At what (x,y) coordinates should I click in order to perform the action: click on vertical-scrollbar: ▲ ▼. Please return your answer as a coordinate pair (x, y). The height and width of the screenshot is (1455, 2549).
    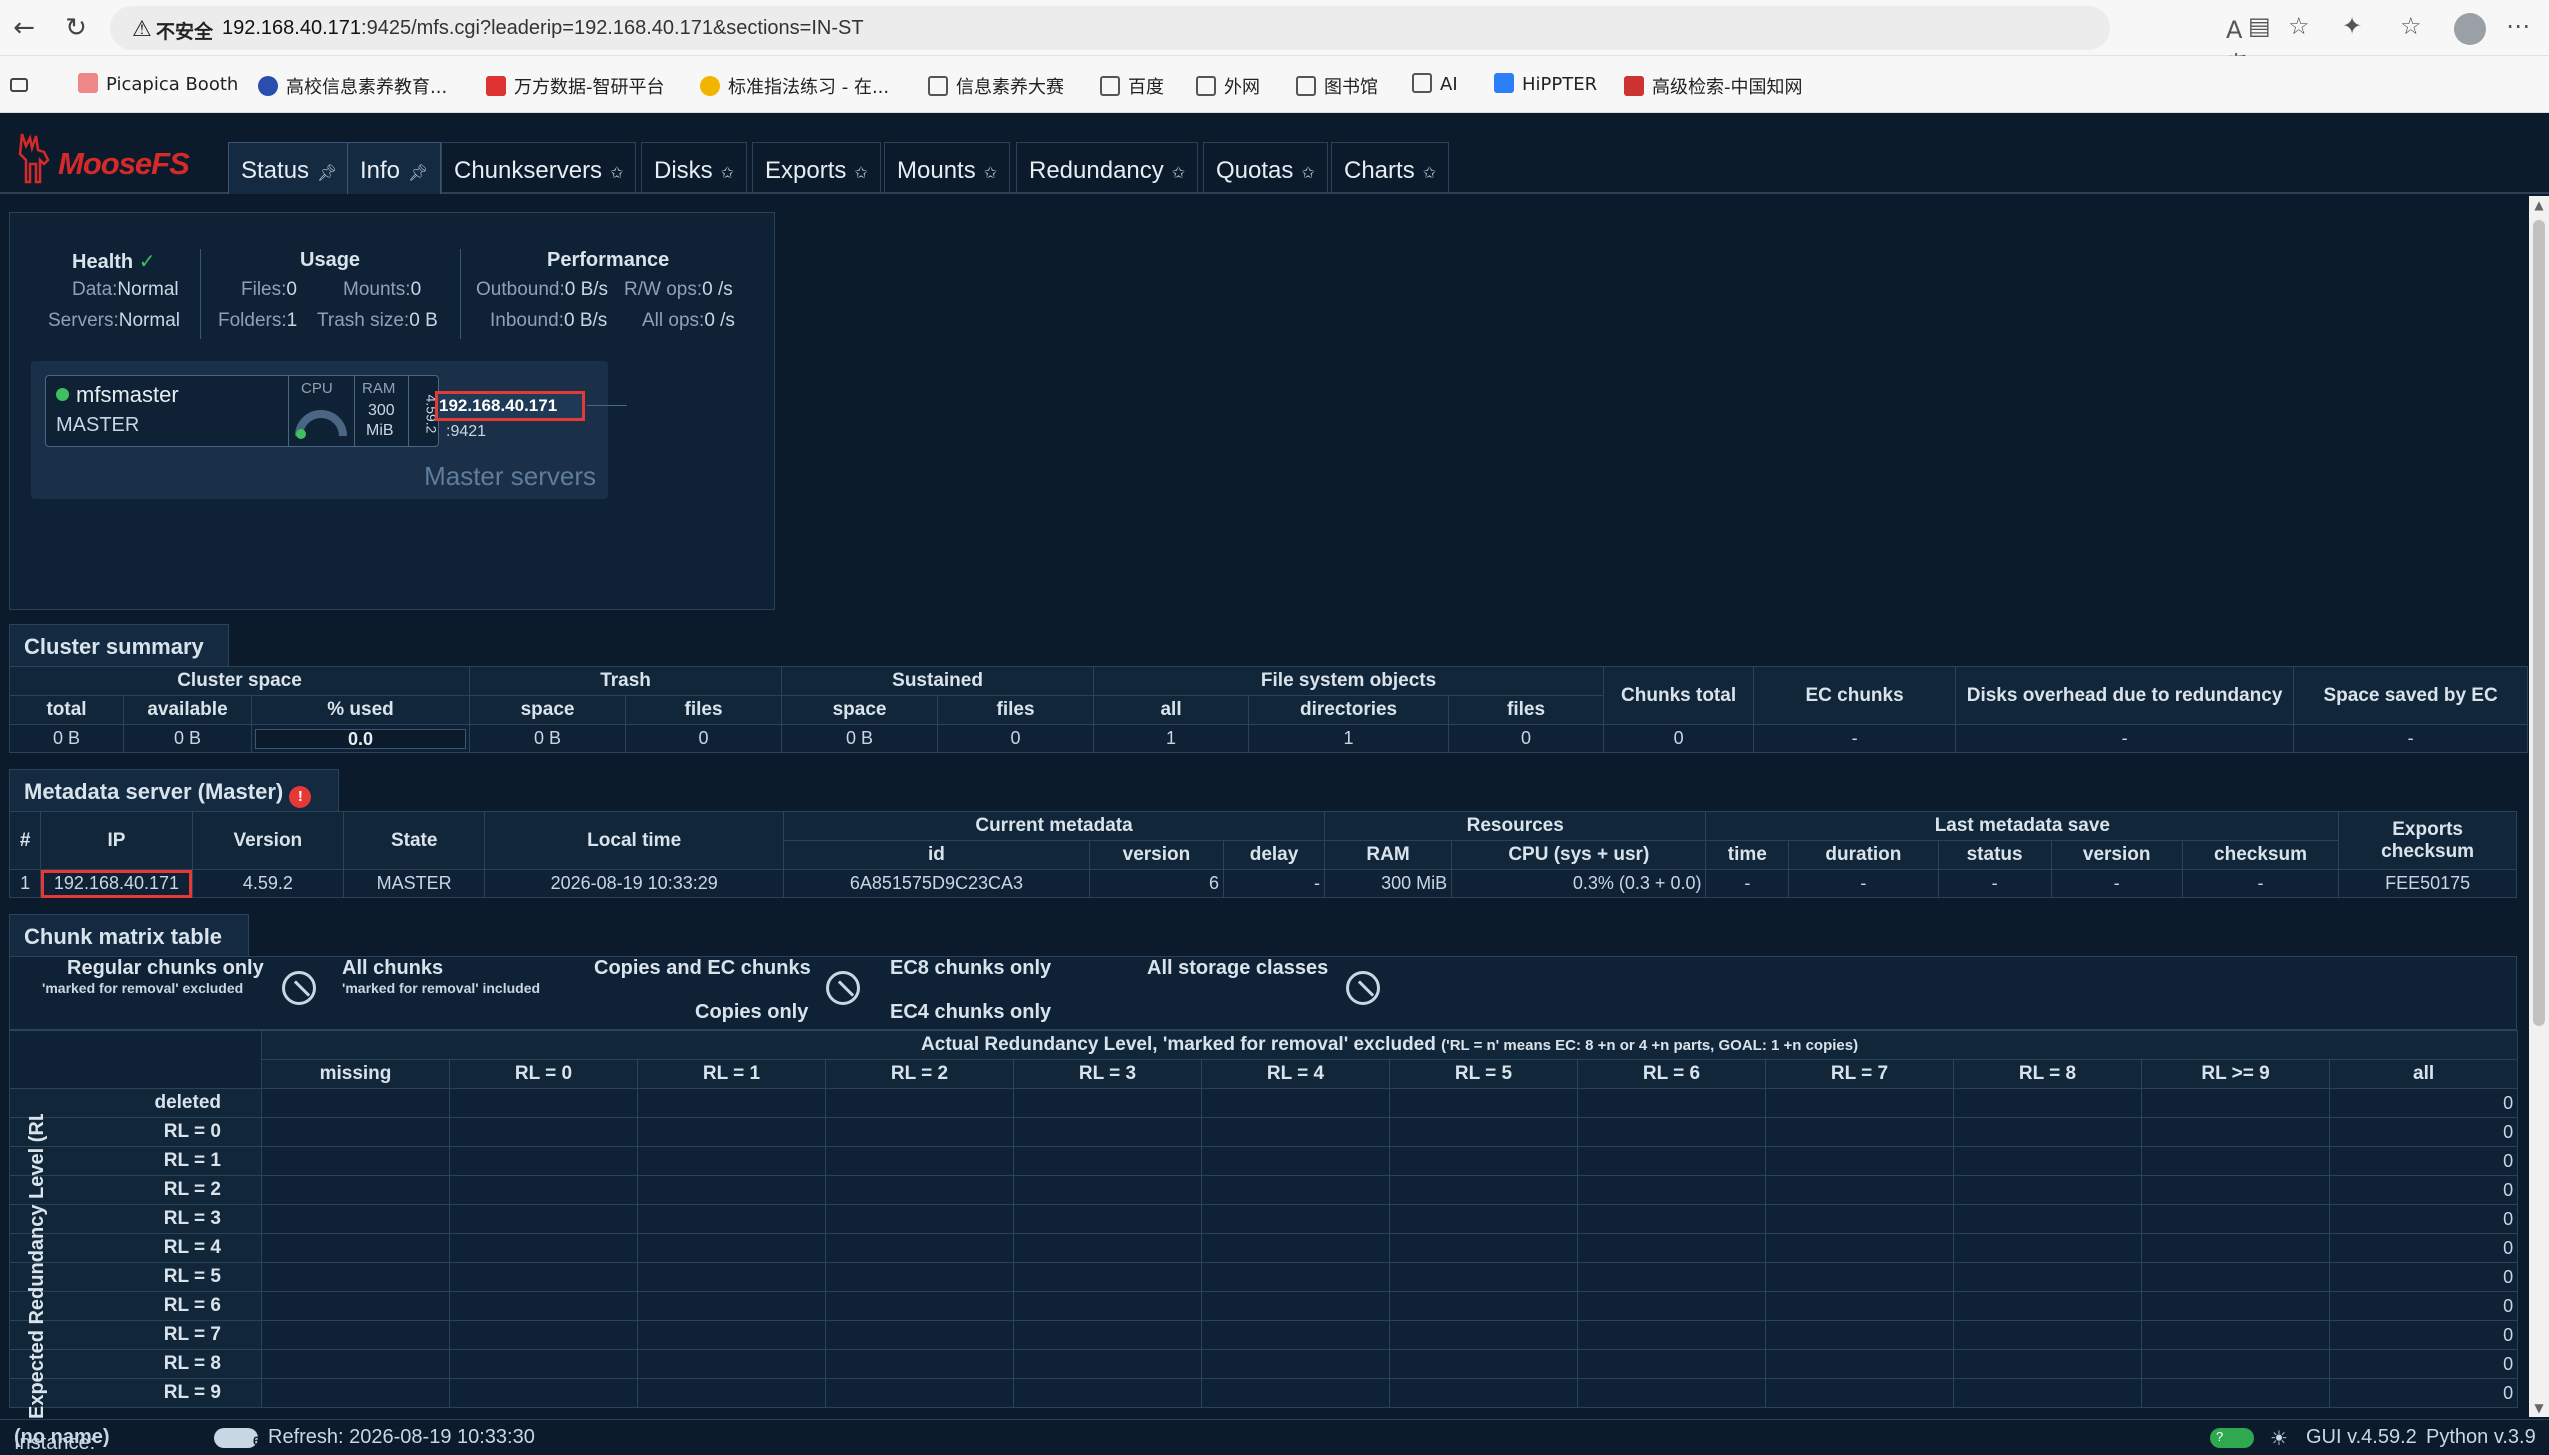
    Looking at the image, I should click on (2539, 806).